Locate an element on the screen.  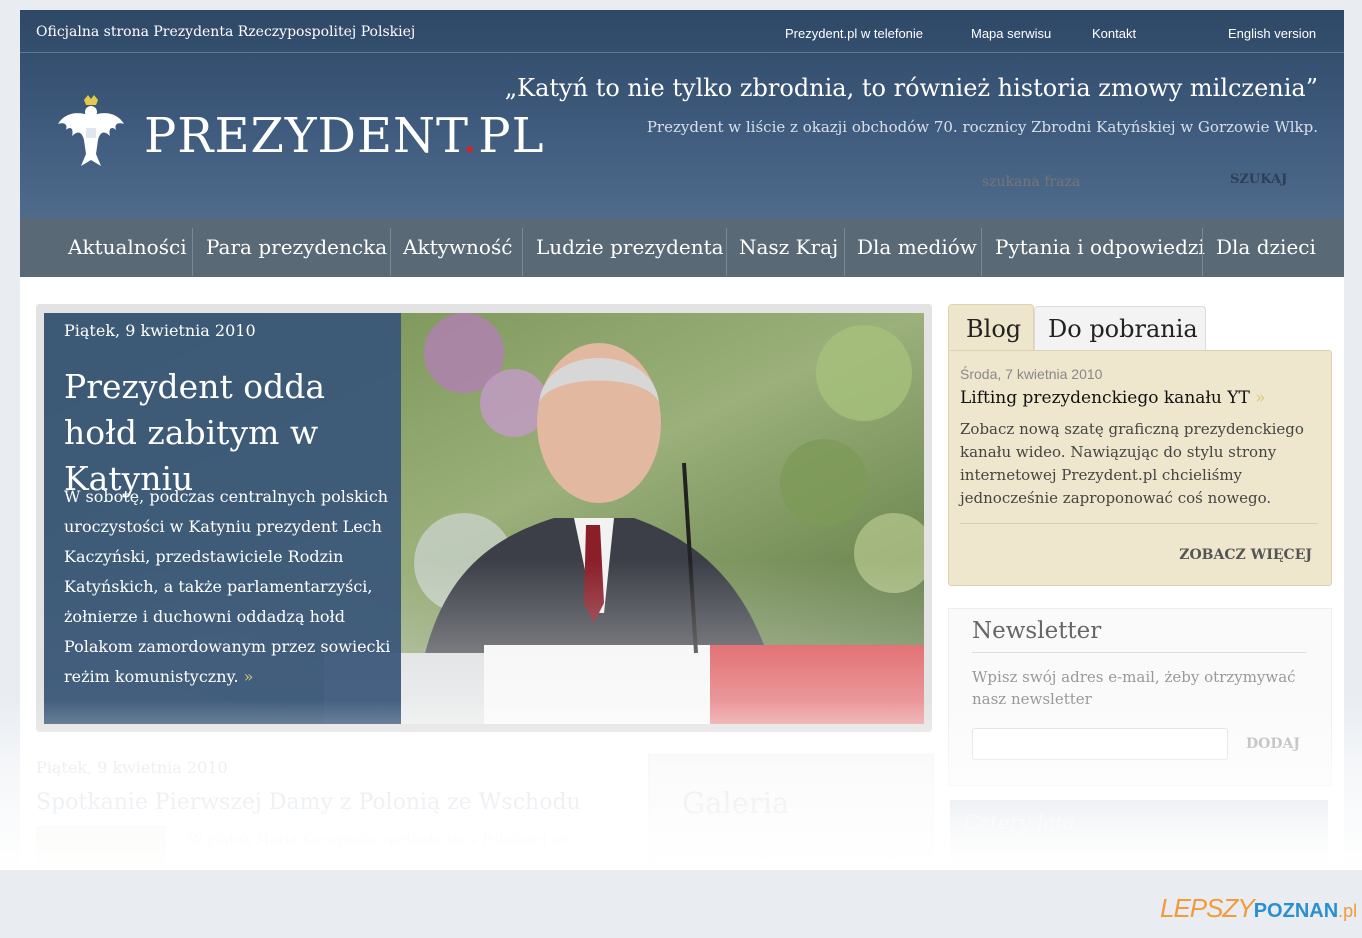
watermark-part-1: LEPSZY is located at coordinates (1207, 908).